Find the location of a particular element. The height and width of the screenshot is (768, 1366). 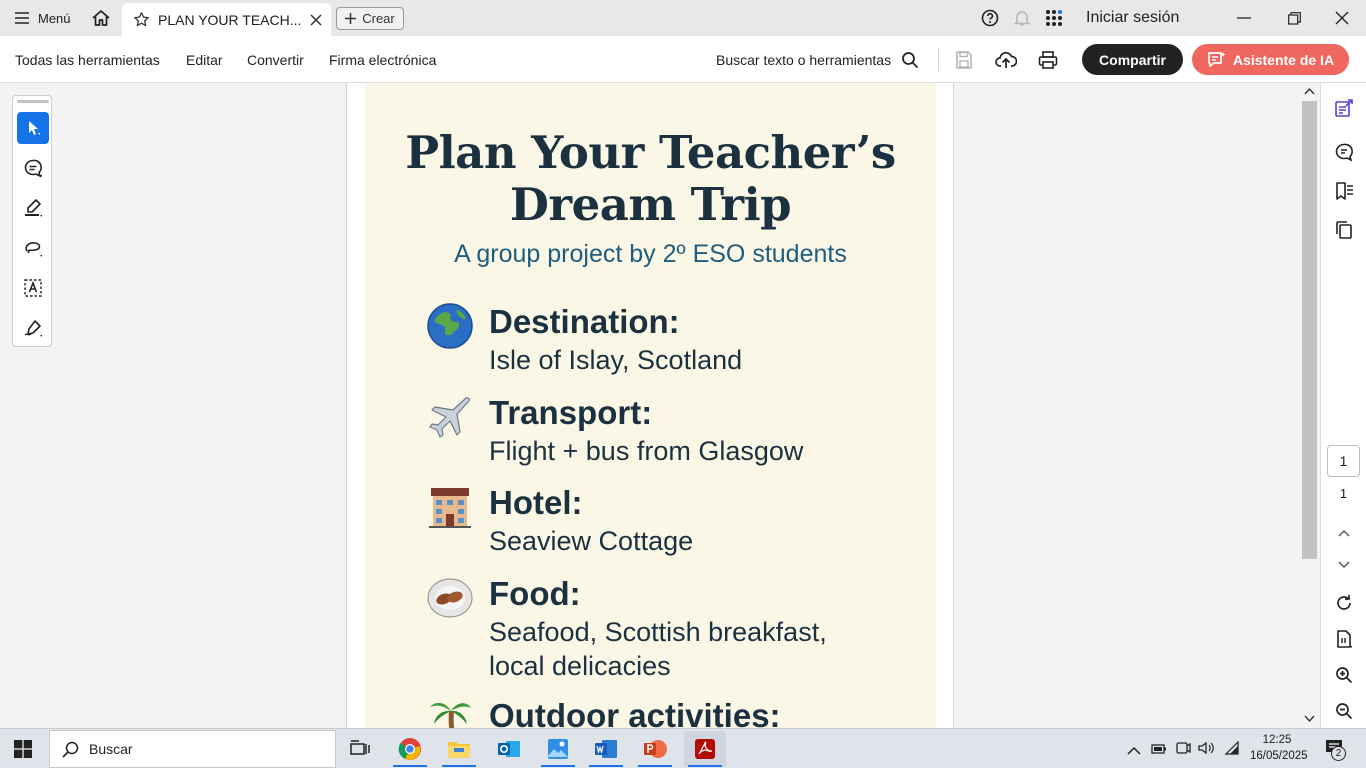

home-button is located at coordinates (101, 18).